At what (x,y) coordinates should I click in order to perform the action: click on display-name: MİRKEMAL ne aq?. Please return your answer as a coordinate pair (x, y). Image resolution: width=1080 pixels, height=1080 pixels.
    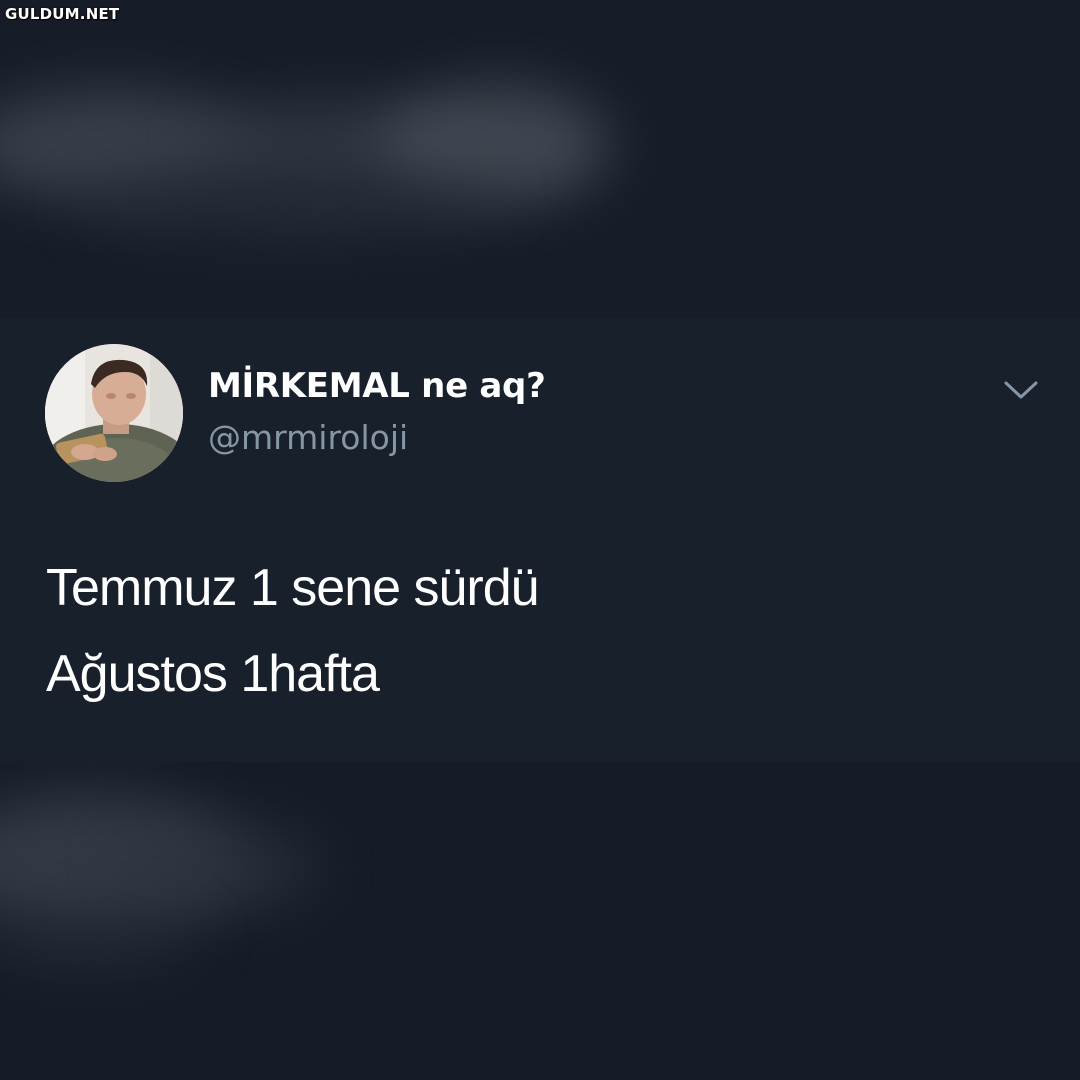
    Looking at the image, I should click on (377, 386).